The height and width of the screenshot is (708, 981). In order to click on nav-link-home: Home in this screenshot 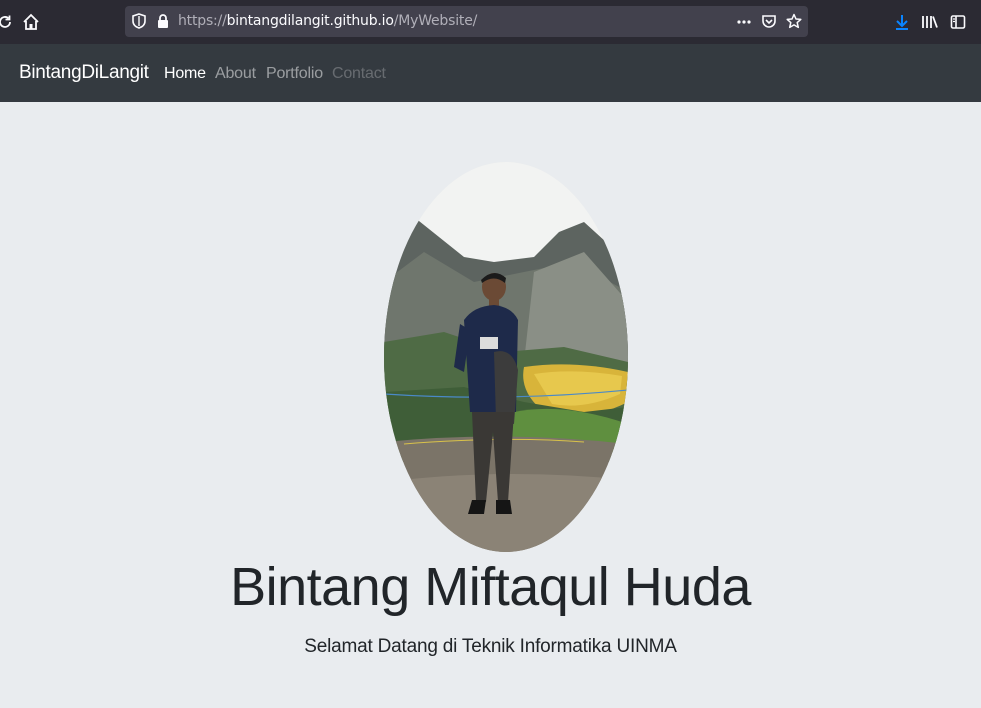, I will do `click(185, 74)`.